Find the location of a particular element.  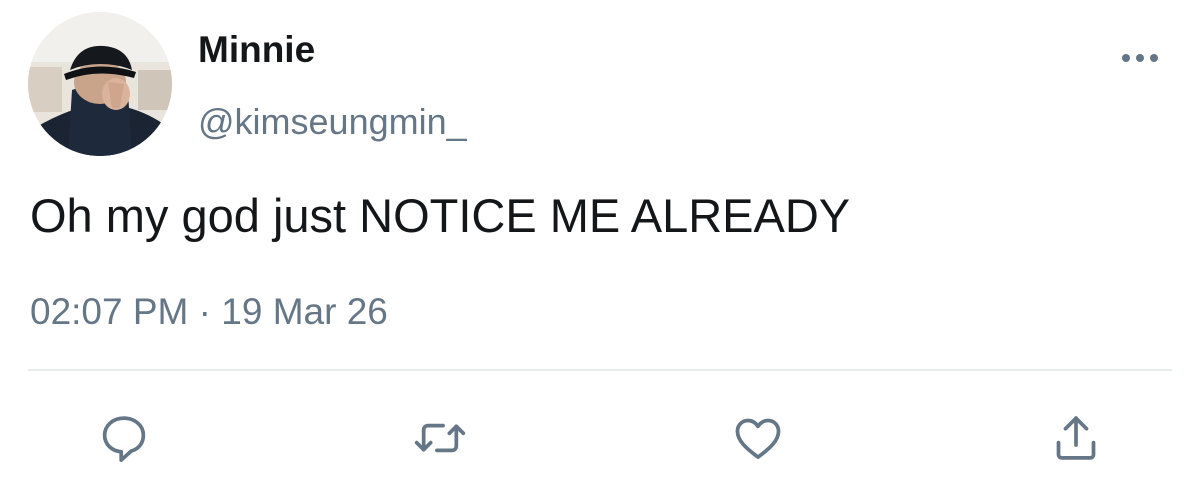

retweet-button is located at coordinates (440, 438).